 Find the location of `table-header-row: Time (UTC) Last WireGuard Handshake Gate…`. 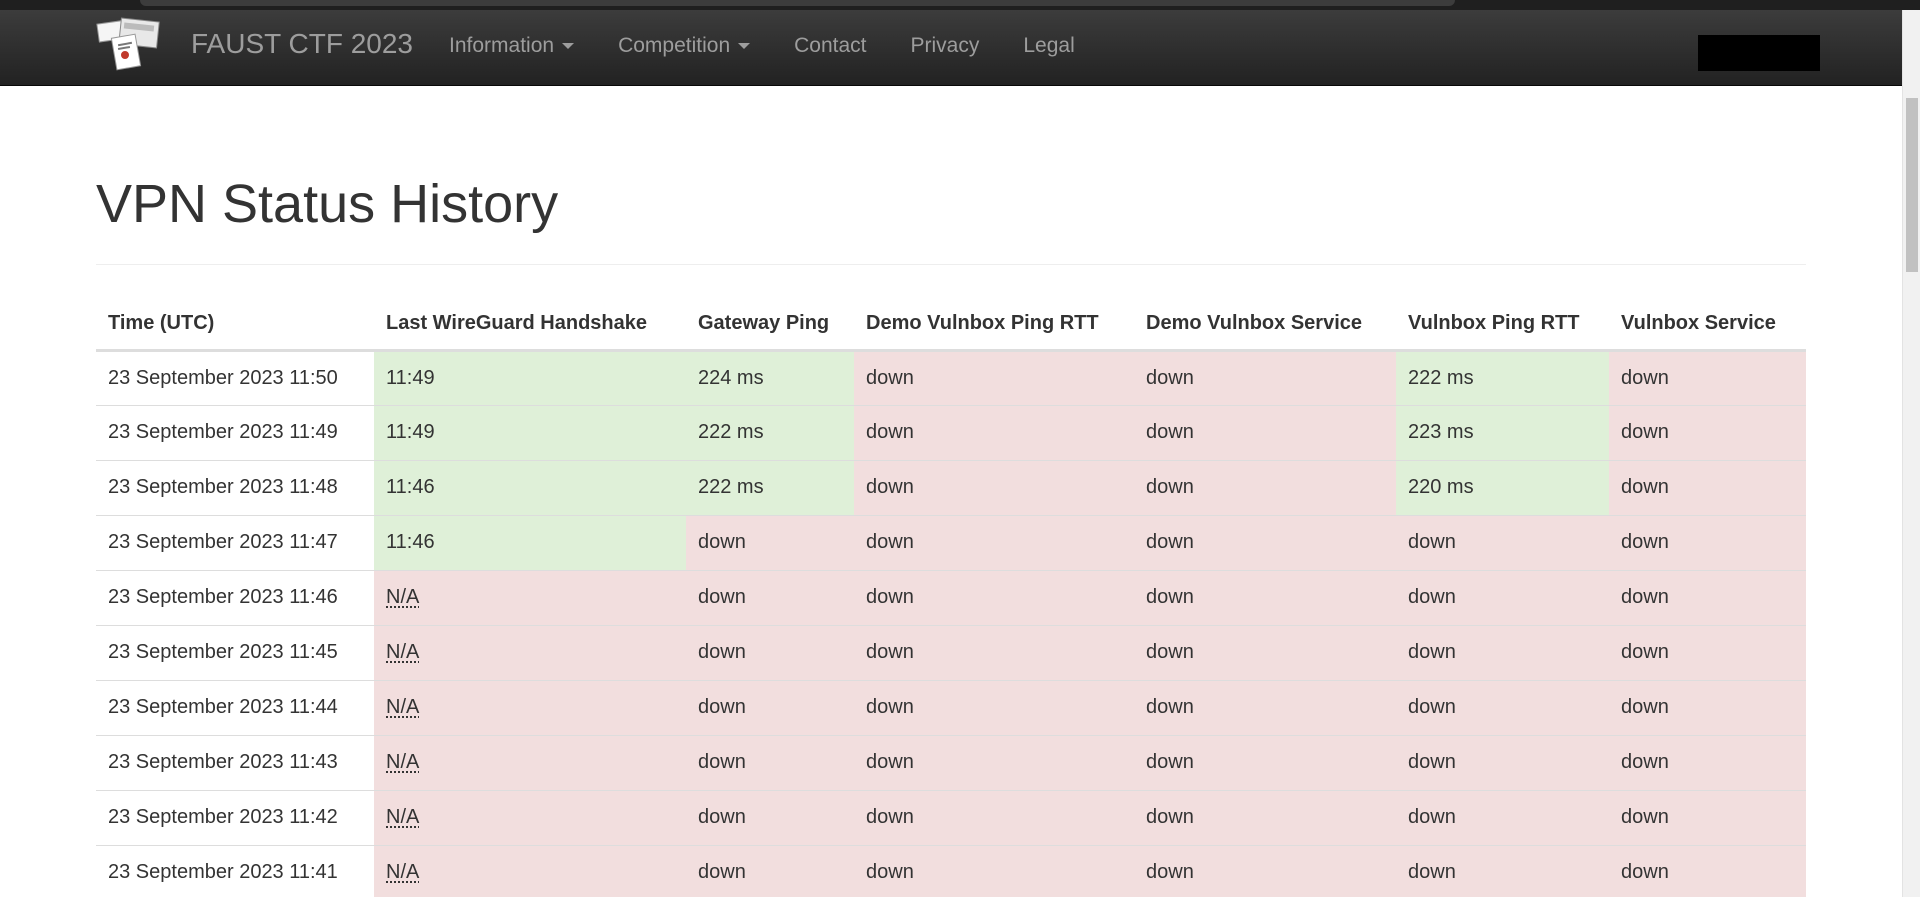

table-header-row: Time (UTC) Last WireGuard Handshake Gate… is located at coordinates (951, 325).